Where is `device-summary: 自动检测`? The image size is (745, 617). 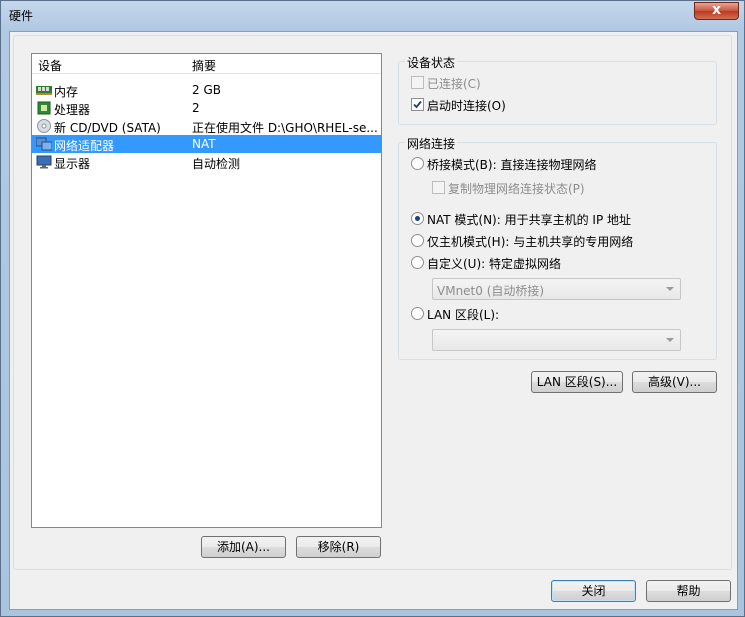
device-summary: 自动检测 is located at coordinates (216, 164).